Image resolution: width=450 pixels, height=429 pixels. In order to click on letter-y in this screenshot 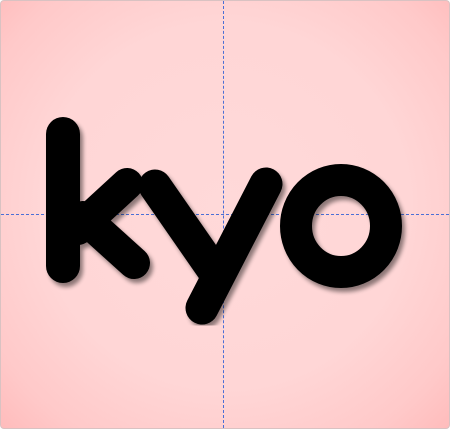, I will do `click(210, 246)`.